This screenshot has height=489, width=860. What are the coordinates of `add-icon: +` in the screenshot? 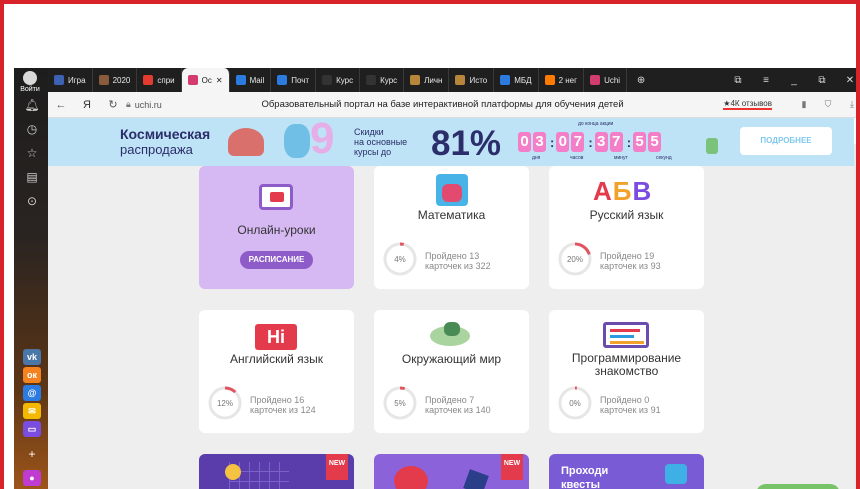 It's located at (32, 454).